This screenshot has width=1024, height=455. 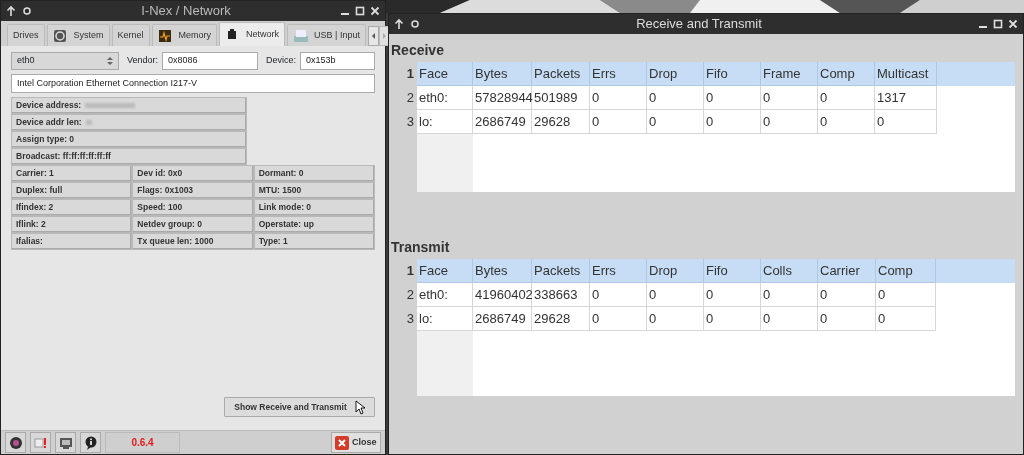 I want to click on empty-cell, so click(x=445, y=163).